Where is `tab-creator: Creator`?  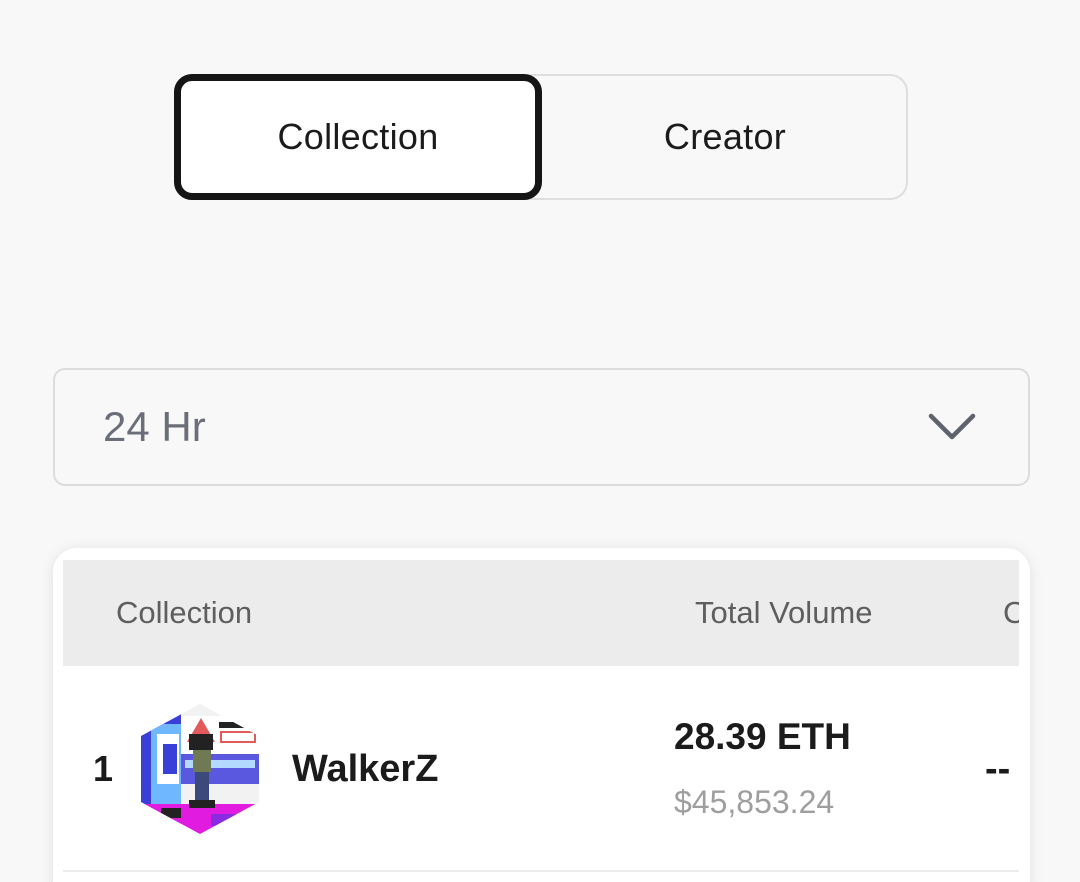 tab-creator: Creator is located at coordinates (725, 137).